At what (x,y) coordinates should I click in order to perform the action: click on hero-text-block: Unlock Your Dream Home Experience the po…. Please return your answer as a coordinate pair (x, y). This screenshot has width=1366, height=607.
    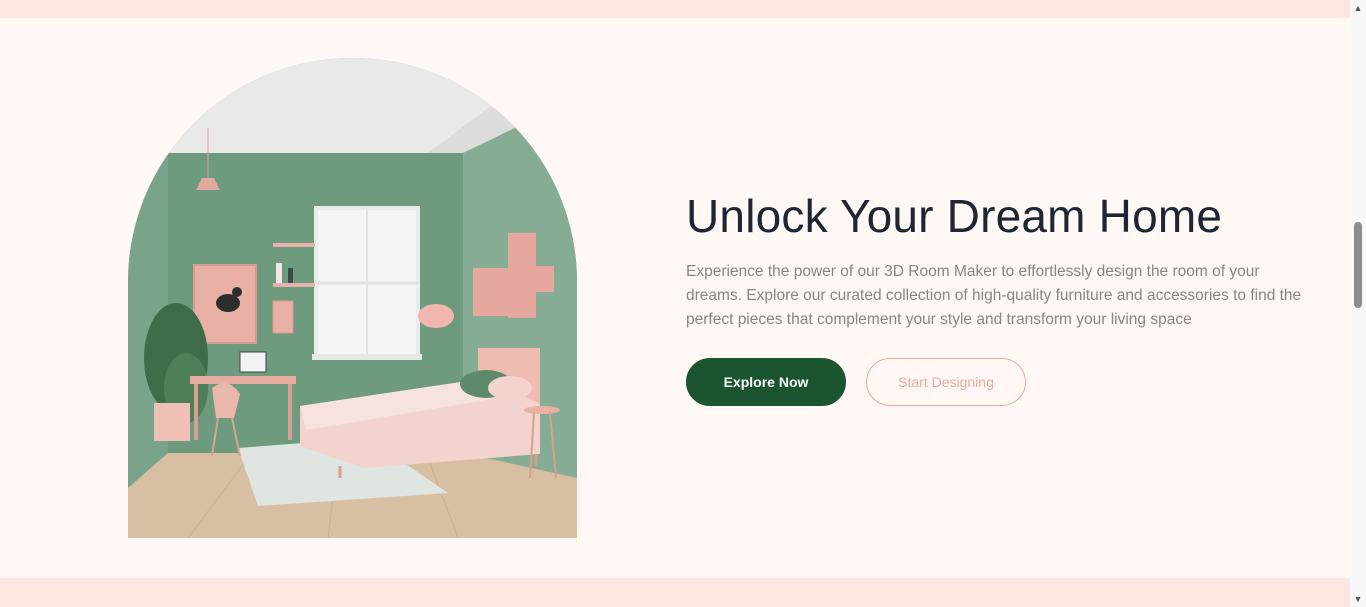
    Looking at the image, I should click on (1001, 259).